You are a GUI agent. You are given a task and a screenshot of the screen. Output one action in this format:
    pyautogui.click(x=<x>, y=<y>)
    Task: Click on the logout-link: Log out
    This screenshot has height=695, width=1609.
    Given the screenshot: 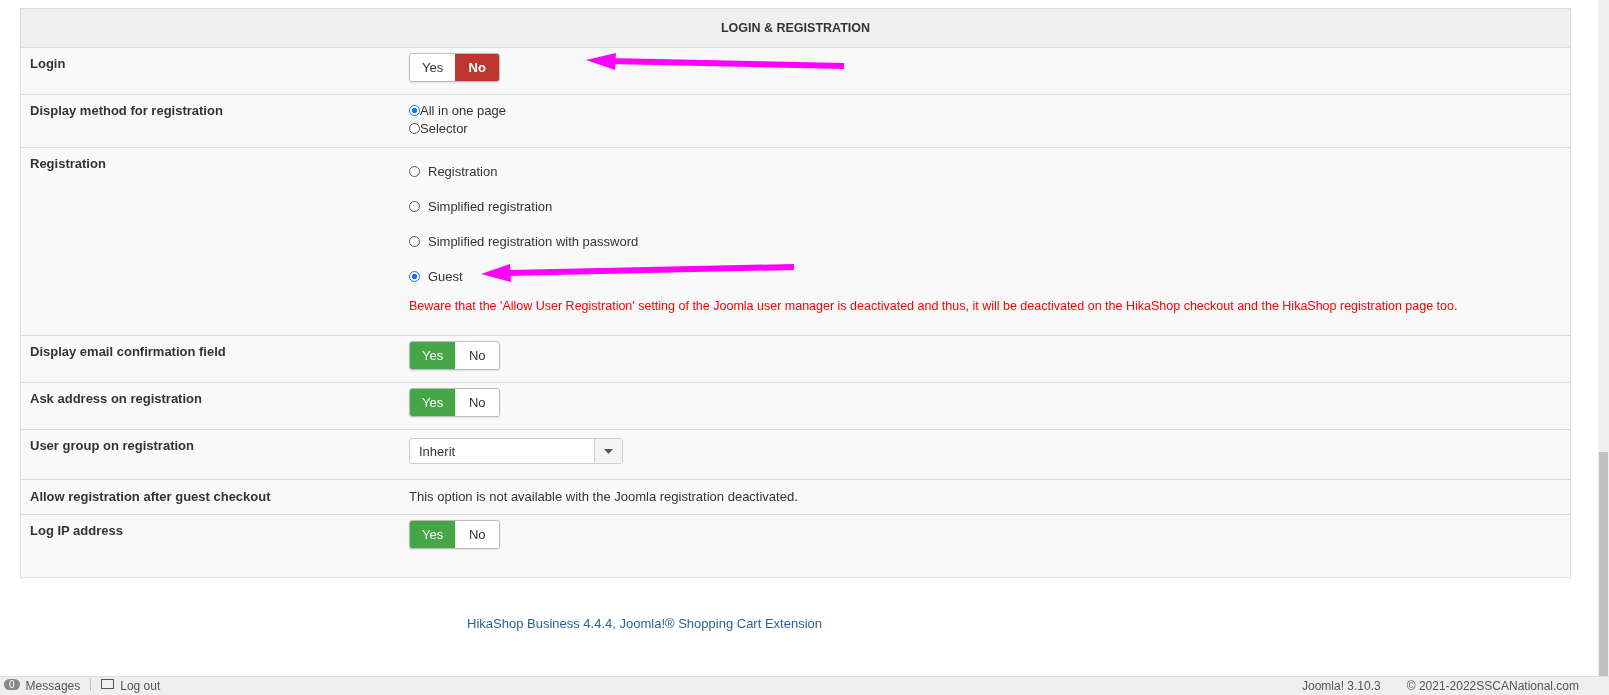 What is the action you would take?
    pyautogui.click(x=140, y=686)
    